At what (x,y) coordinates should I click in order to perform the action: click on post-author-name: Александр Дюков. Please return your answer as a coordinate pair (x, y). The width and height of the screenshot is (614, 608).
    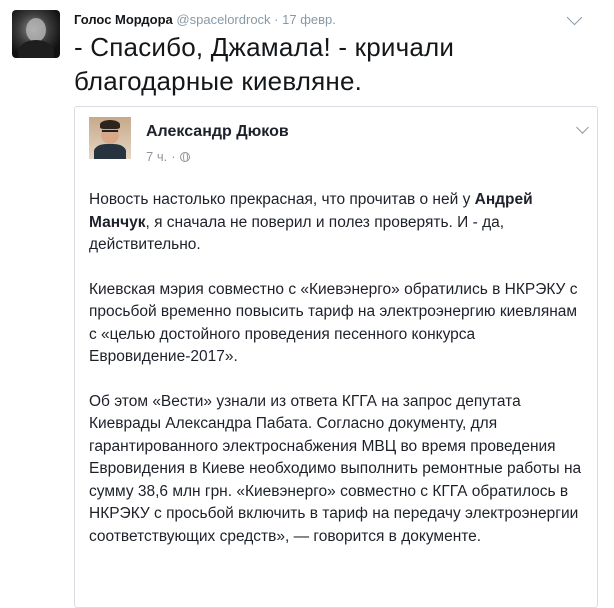
    Looking at the image, I should click on (217, 132).